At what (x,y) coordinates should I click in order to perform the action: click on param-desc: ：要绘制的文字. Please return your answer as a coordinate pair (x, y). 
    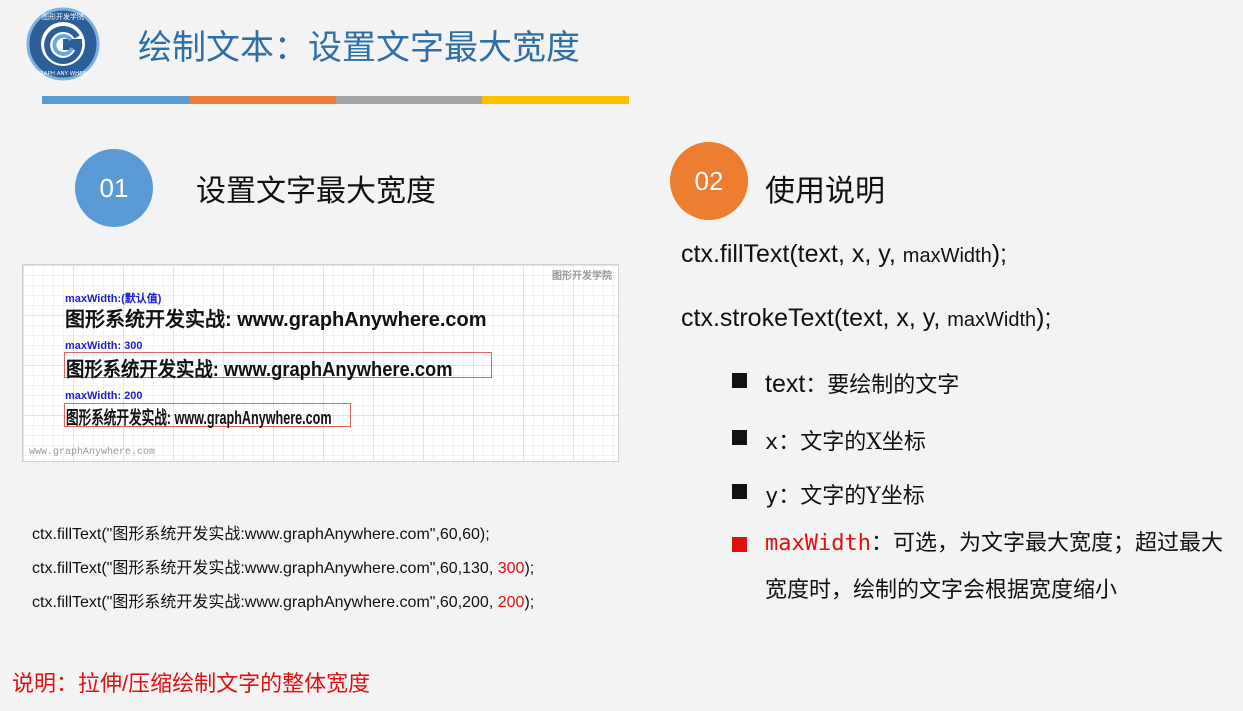
    Looking at the image, I should click on (882, 385).